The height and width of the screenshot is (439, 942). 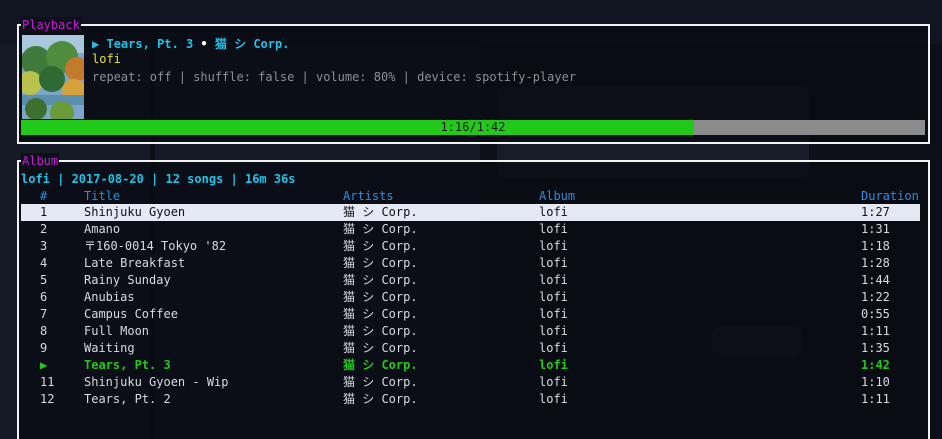 What do you see at coordinates (44, 365) in the screenshot?
I see `track-number: ▶` at bounding box center [44, 365].